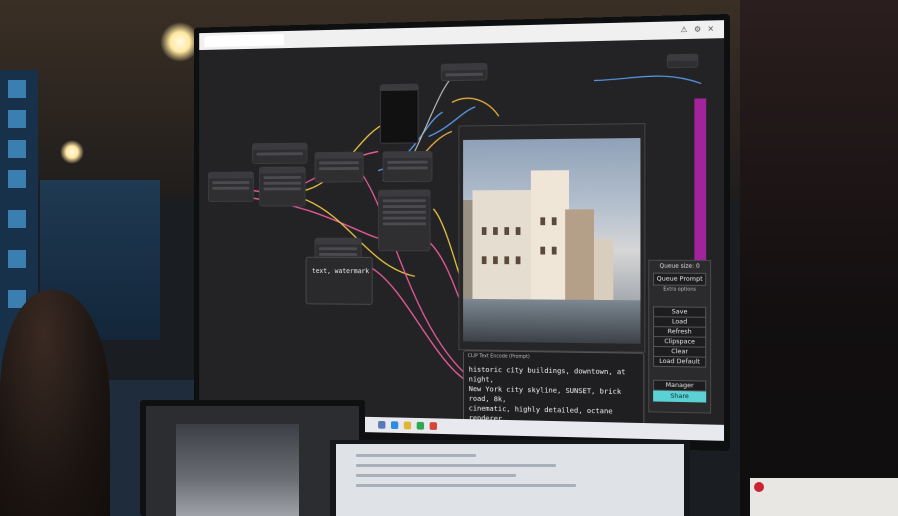 This screenshot has height=516, width=898. What do you see at coordinates (679, 279) in the screenshot?
I see `queue-prompt-button: Queue Prompt` at bounding box center [679, 279].